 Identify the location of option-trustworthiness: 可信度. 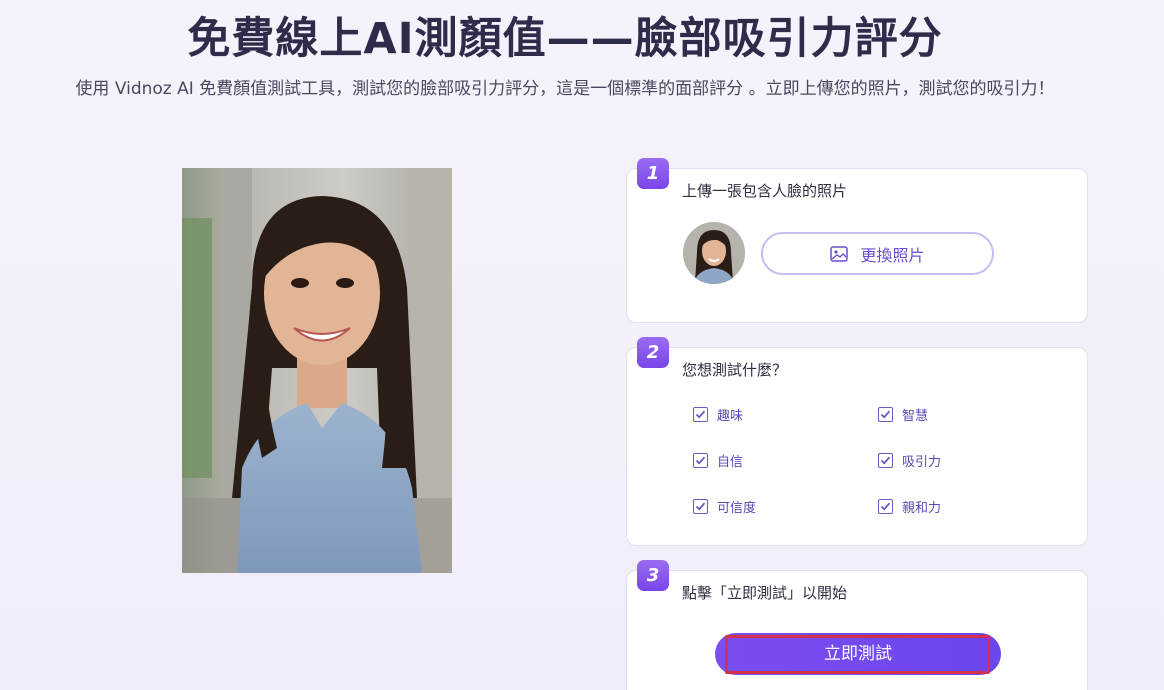
(724, 506).